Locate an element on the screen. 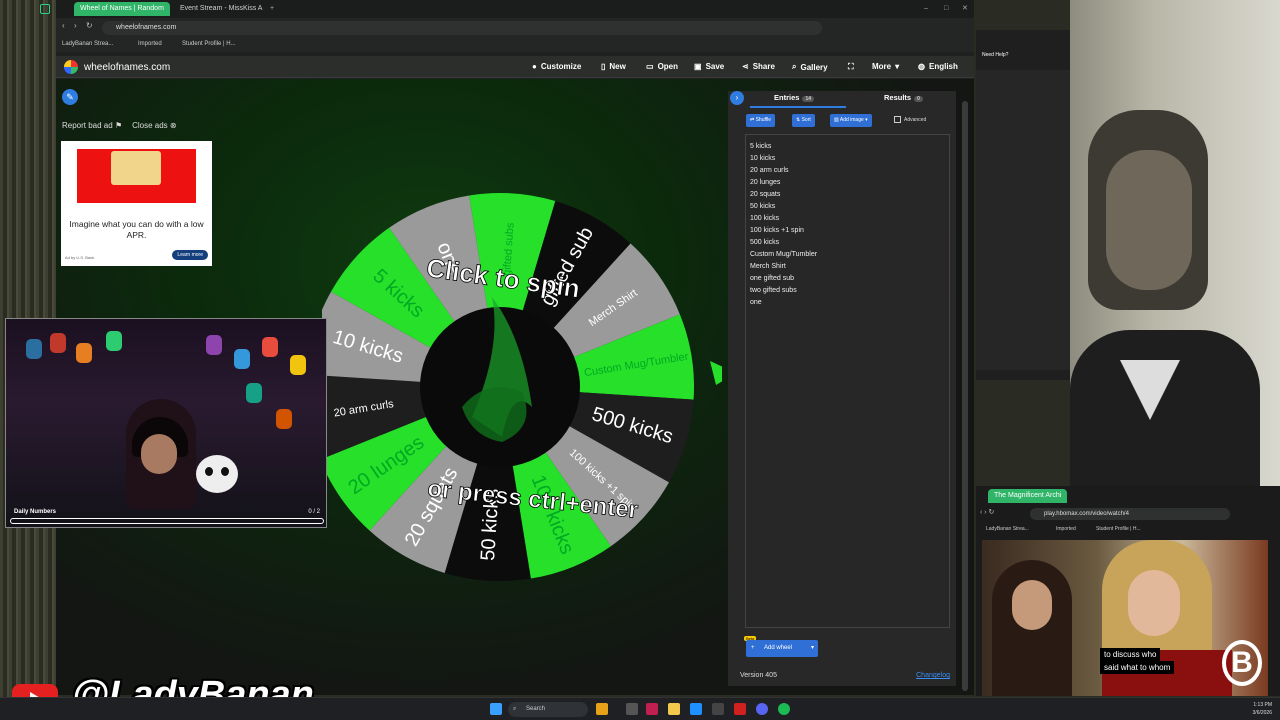 The height and width of the screenshot is (720, 1280). share-icon: ⋖ is located at coordinates (745, 66).